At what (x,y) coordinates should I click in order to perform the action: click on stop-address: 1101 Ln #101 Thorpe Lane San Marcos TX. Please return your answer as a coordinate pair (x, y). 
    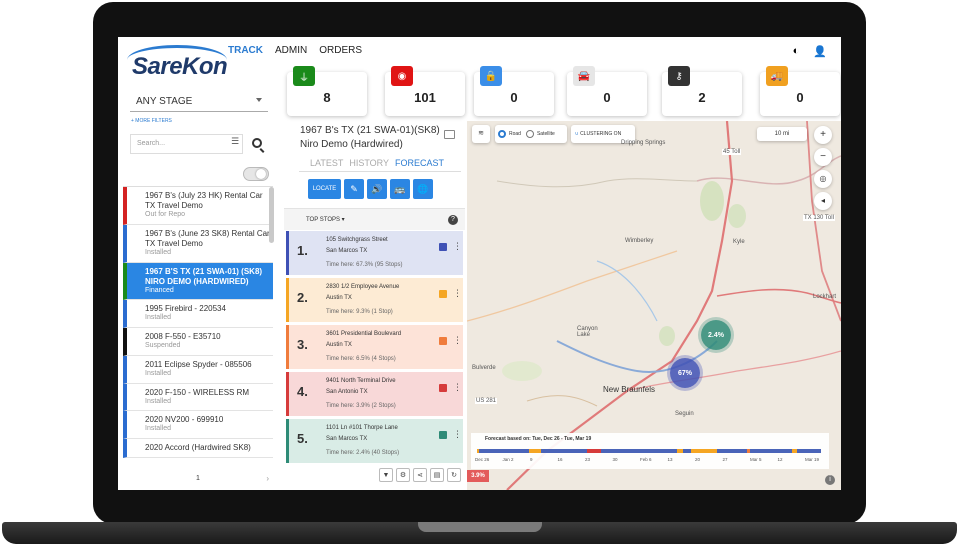
    Looking at the image, I should click on (362, 434).